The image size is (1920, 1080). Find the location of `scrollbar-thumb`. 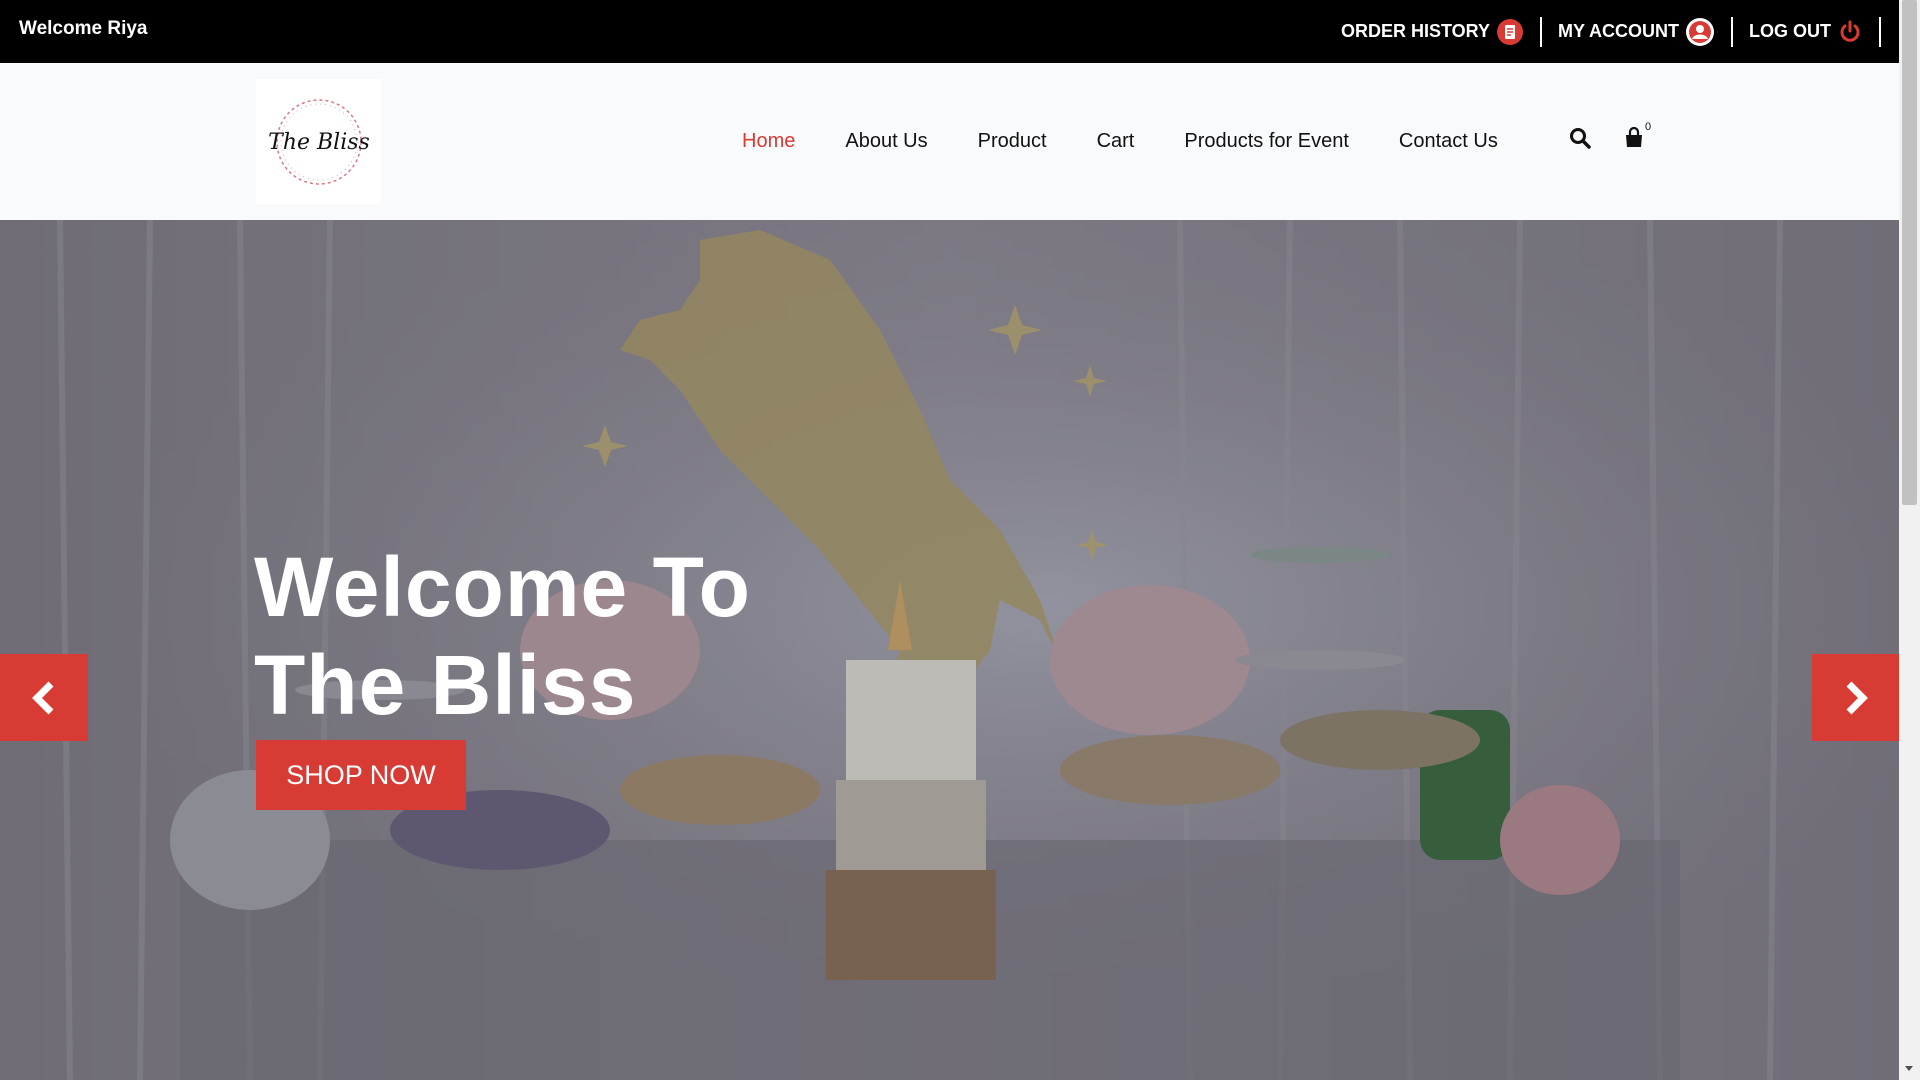

scrollbar-thumb is located at coordinates (1909, 252).